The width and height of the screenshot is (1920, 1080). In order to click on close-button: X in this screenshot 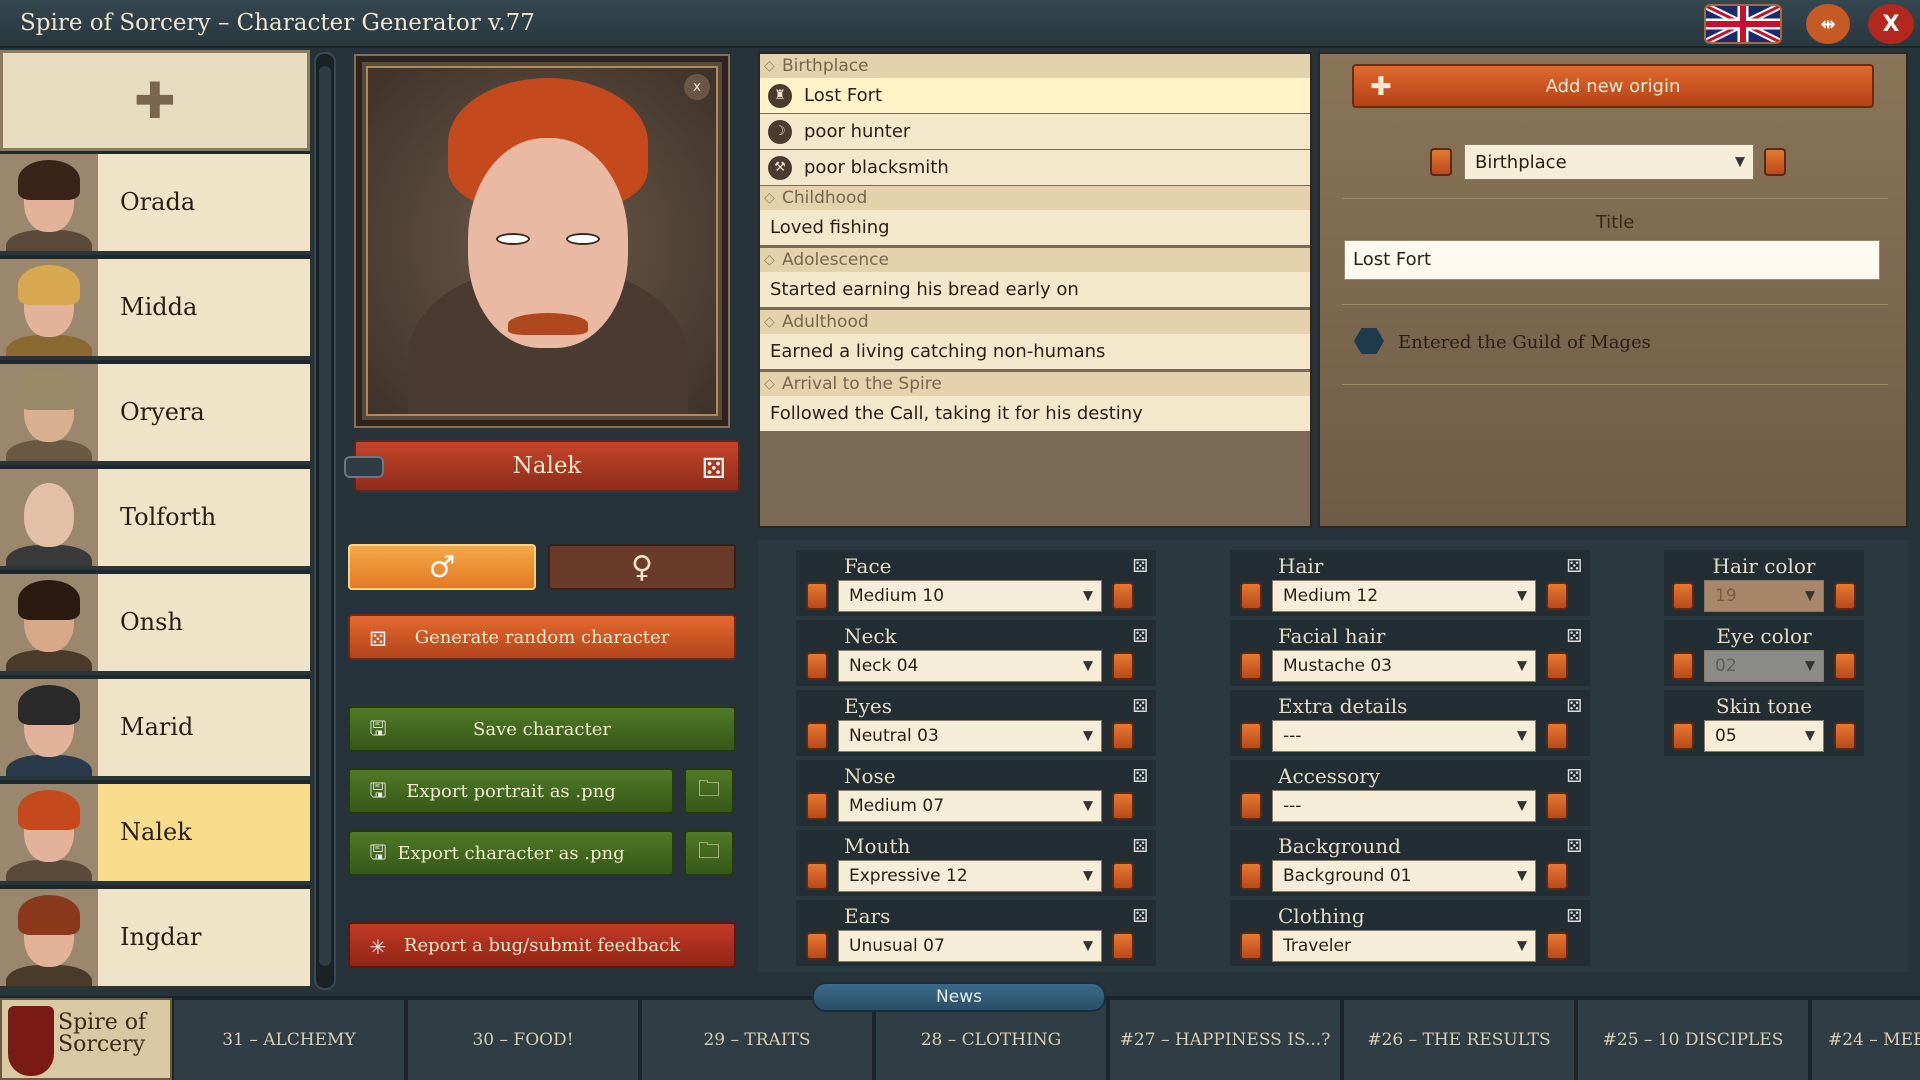, I will do `click(1891, 24)`.